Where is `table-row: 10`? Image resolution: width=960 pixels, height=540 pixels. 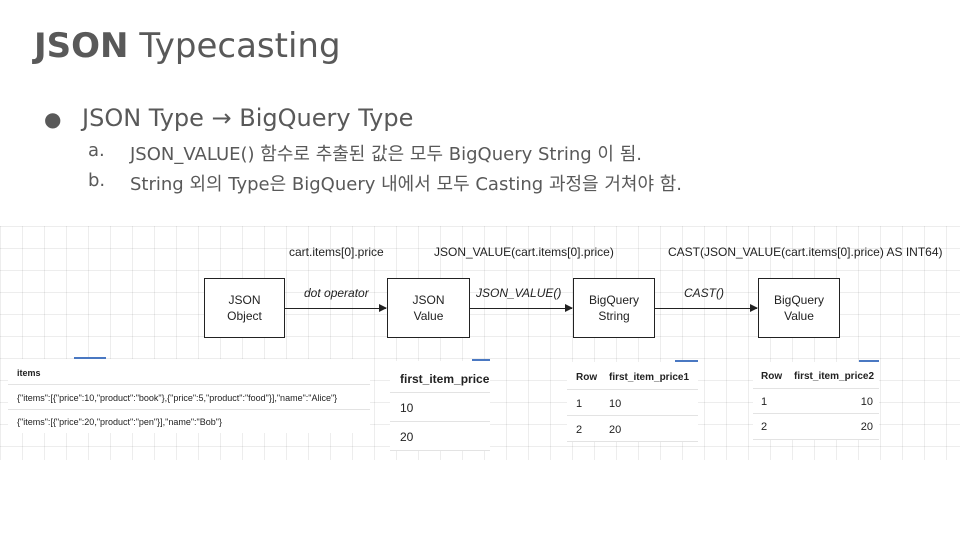 table-row: 10 is located at coordinates (440, 407).